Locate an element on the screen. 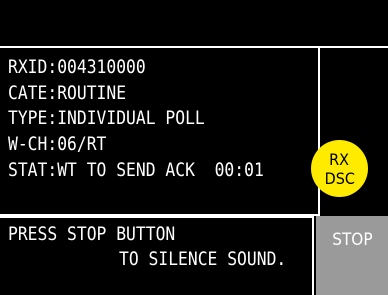 The image size is (388, 295). type-line: TYPE:INDIVIDUAL POLL is located at coordinates (106, 118).